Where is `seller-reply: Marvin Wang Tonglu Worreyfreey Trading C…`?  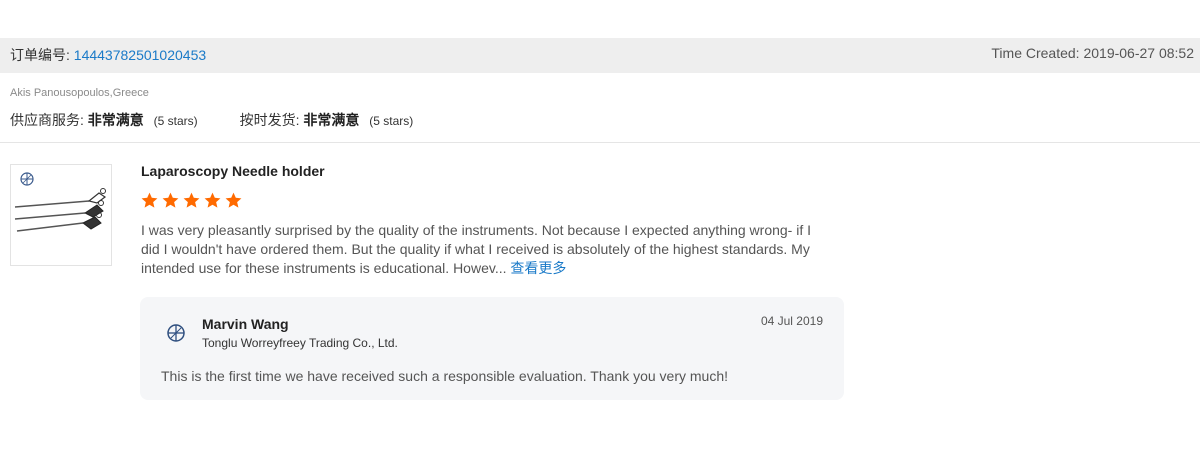
seller-reply: Marvin Wang Tonglu Worreyfreey Trading C… is located at coordinates (492, 348).